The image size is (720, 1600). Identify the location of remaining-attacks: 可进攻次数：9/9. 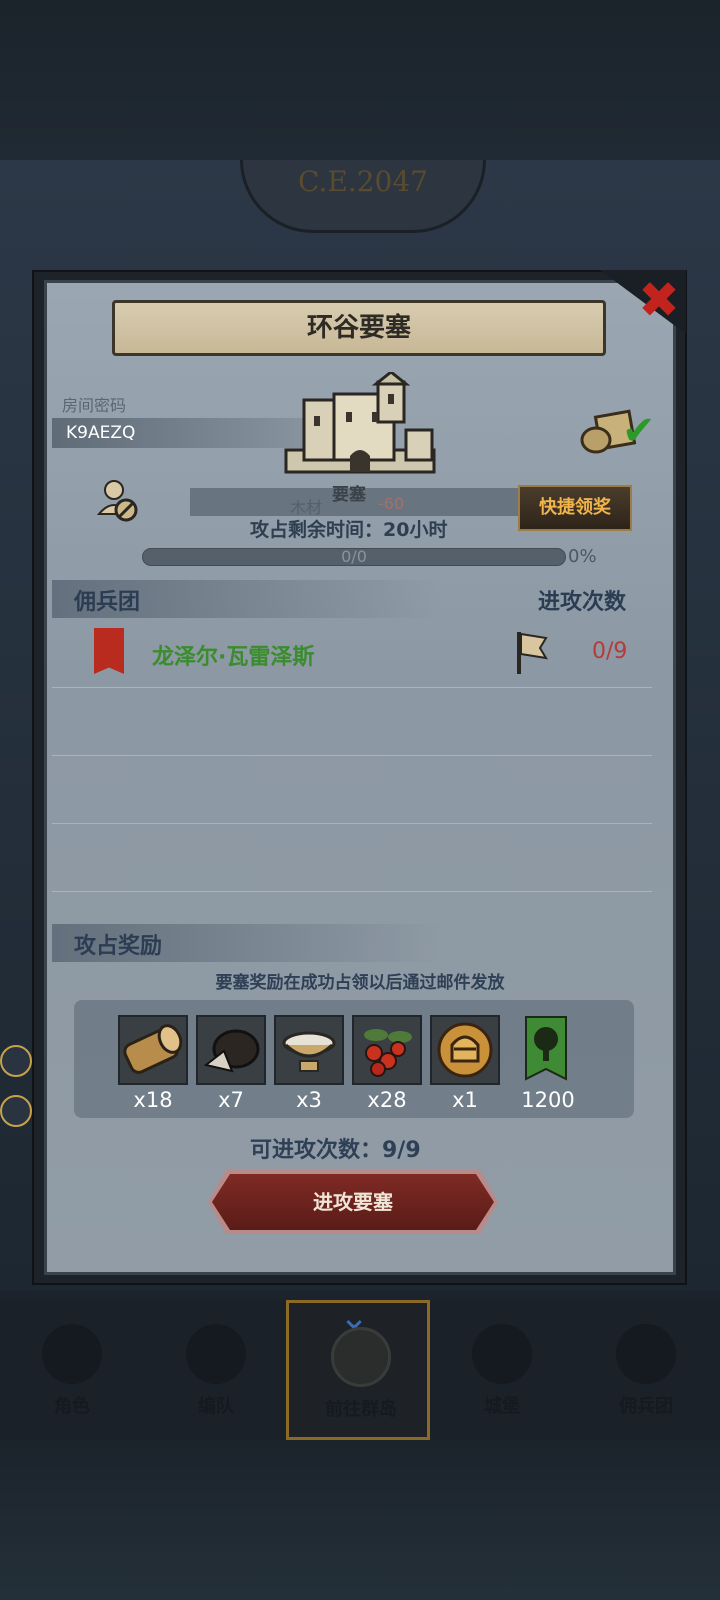
(335, 1150).